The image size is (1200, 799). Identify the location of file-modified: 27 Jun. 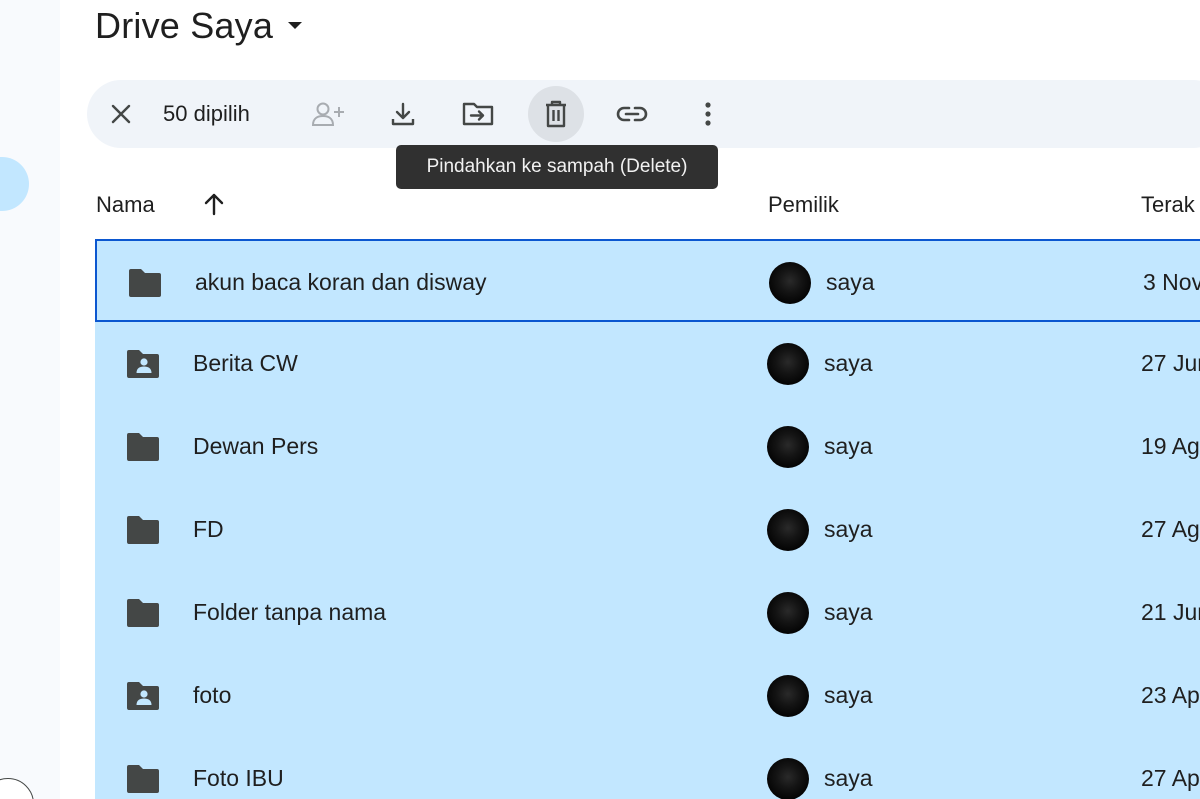
(1170, 363).